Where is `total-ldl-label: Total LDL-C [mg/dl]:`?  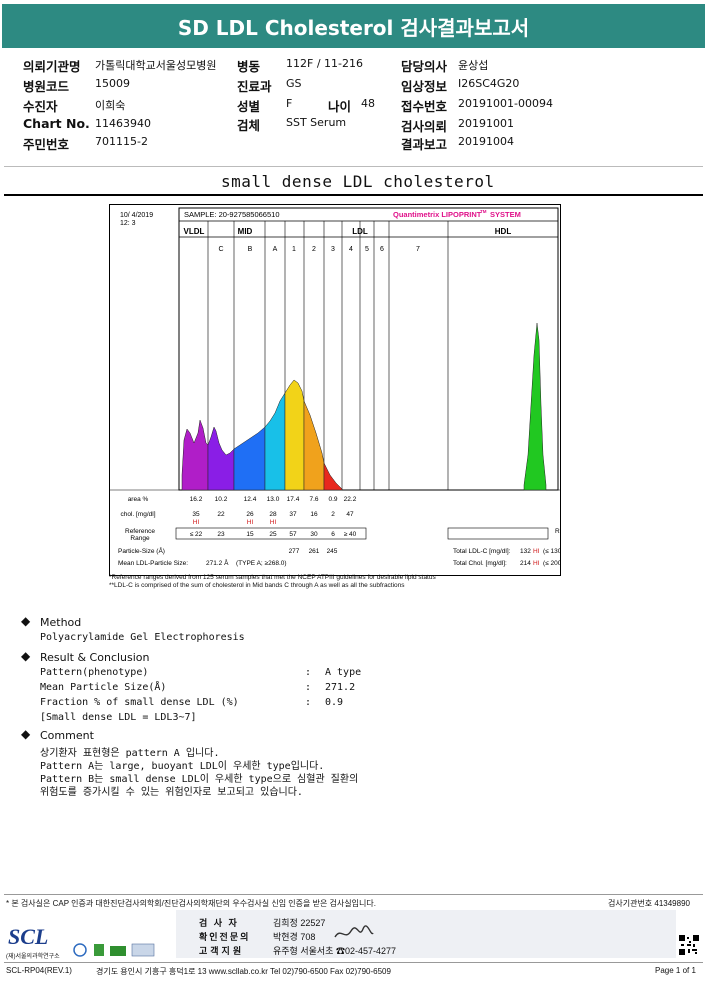 total-ldl-label: Total LDL-C [mg/dl]: is located at coordinates (482, 551).